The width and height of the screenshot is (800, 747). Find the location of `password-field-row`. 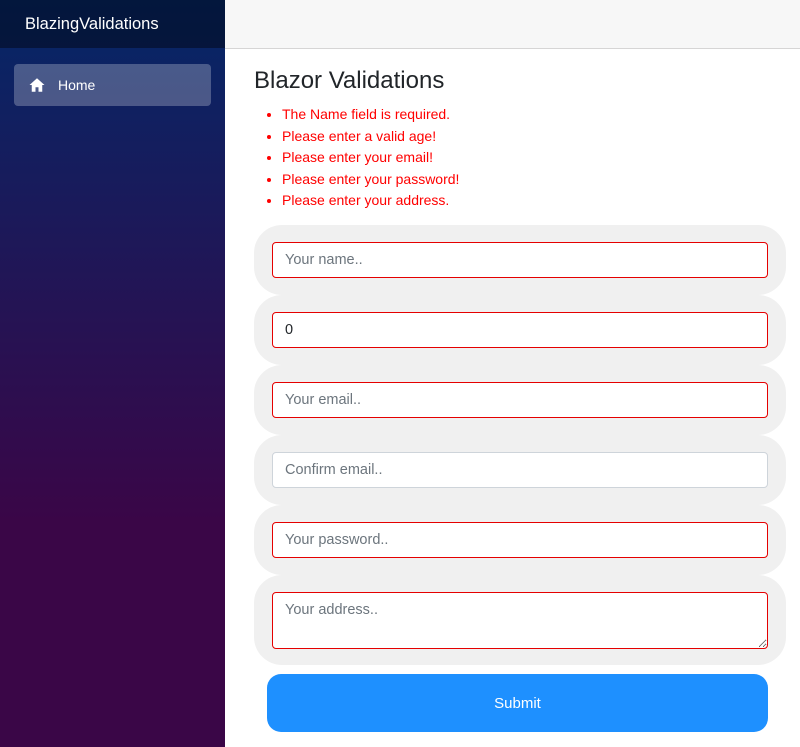

password-field-row is located at coordinates (520, 540).